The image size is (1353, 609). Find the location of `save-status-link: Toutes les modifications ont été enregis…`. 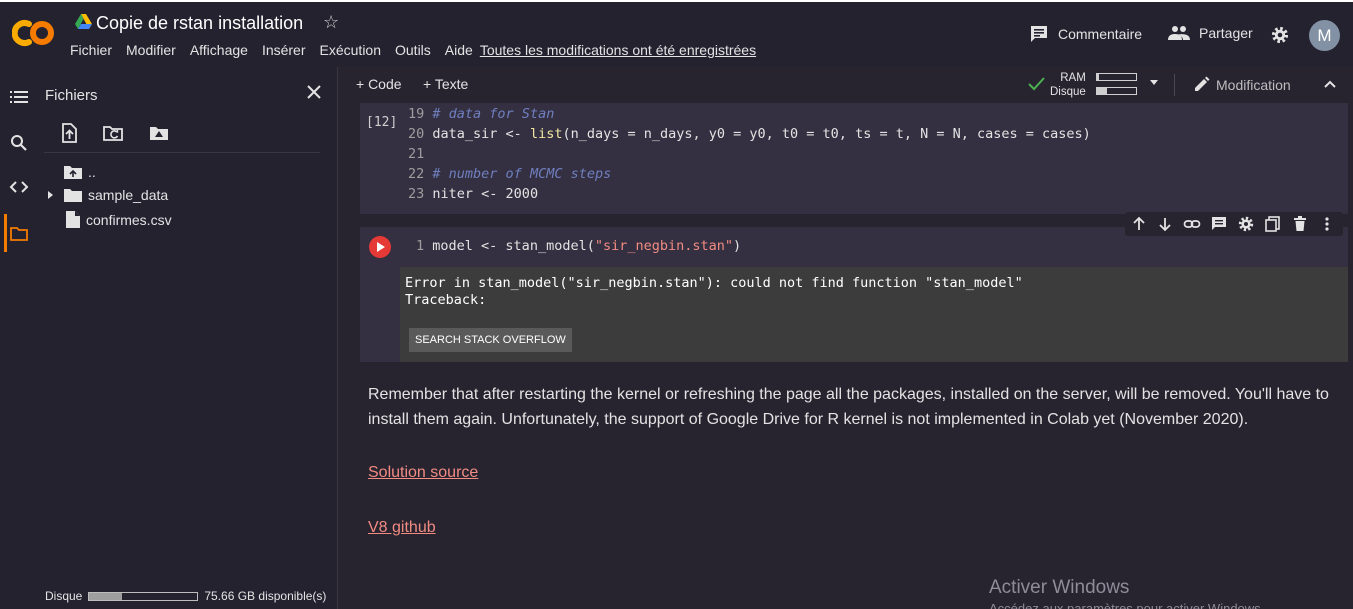

save-status-link: Toutes les modifications ont été enregis… is located at coordinates (618, 50).